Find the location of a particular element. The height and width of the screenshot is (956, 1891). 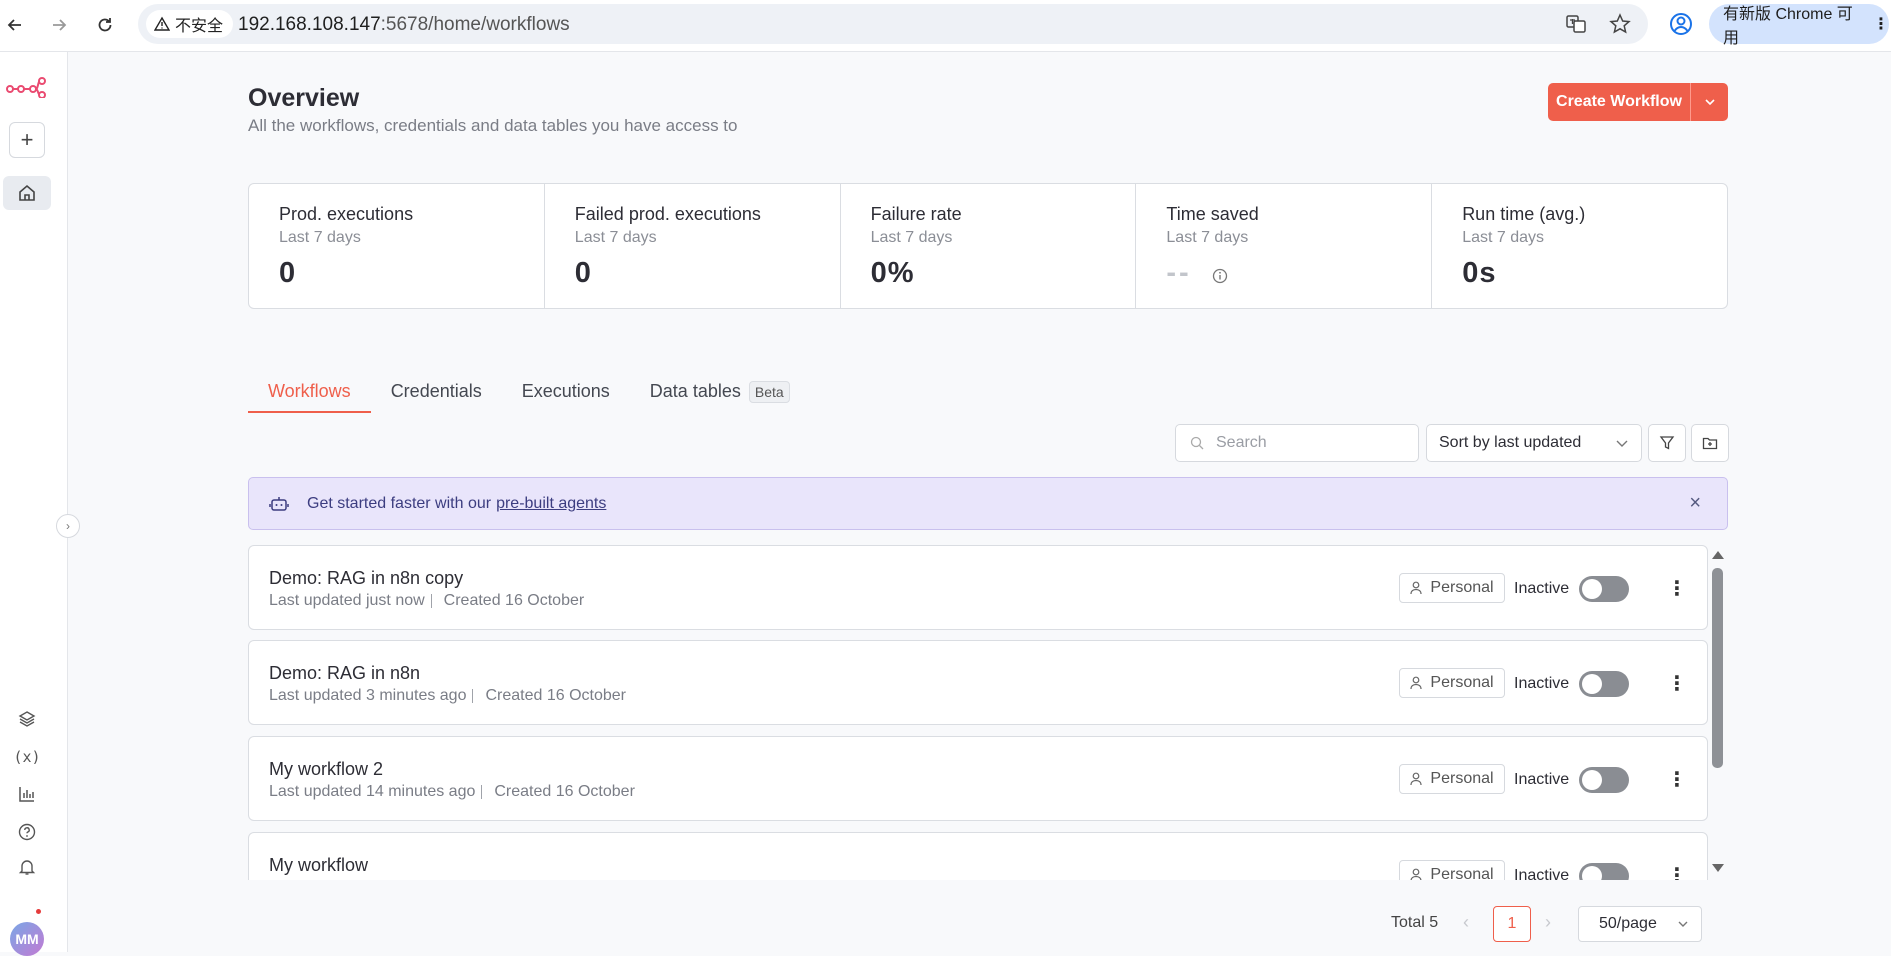

page-number-button: 1 is located at coordinates (1512, 924).